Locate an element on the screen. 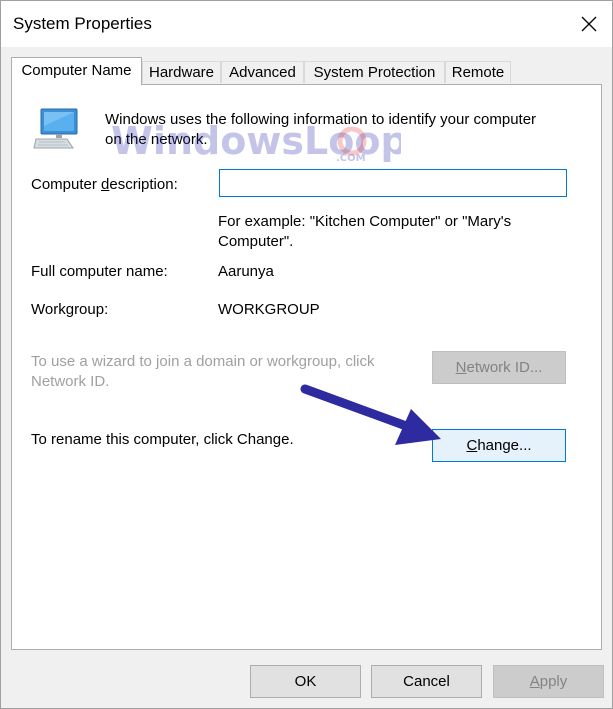  title-bar: System Properties is located at coordinates (306, 24).